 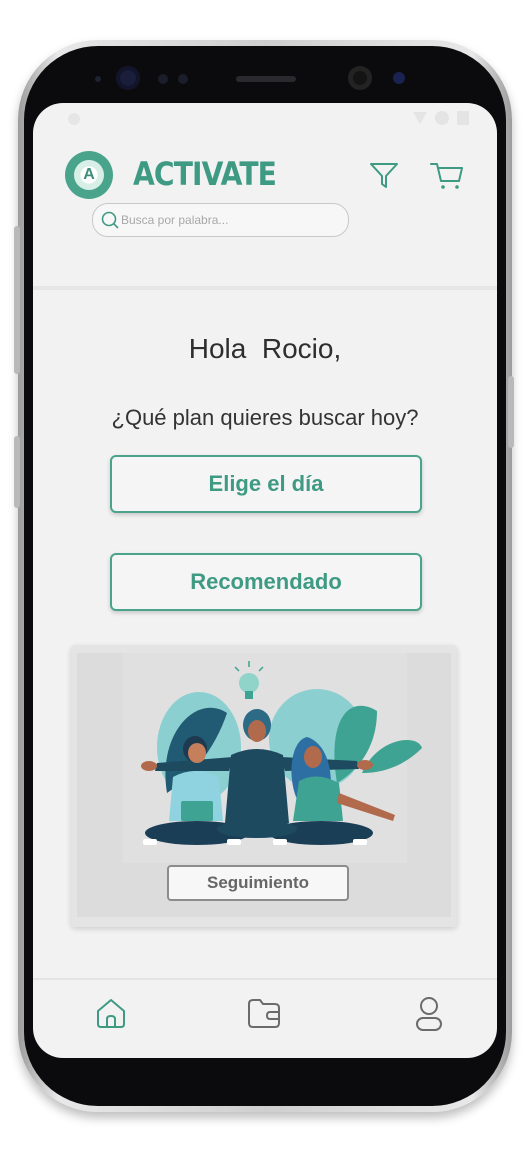 I want to click on volume-button, so click(x=17, y=300).